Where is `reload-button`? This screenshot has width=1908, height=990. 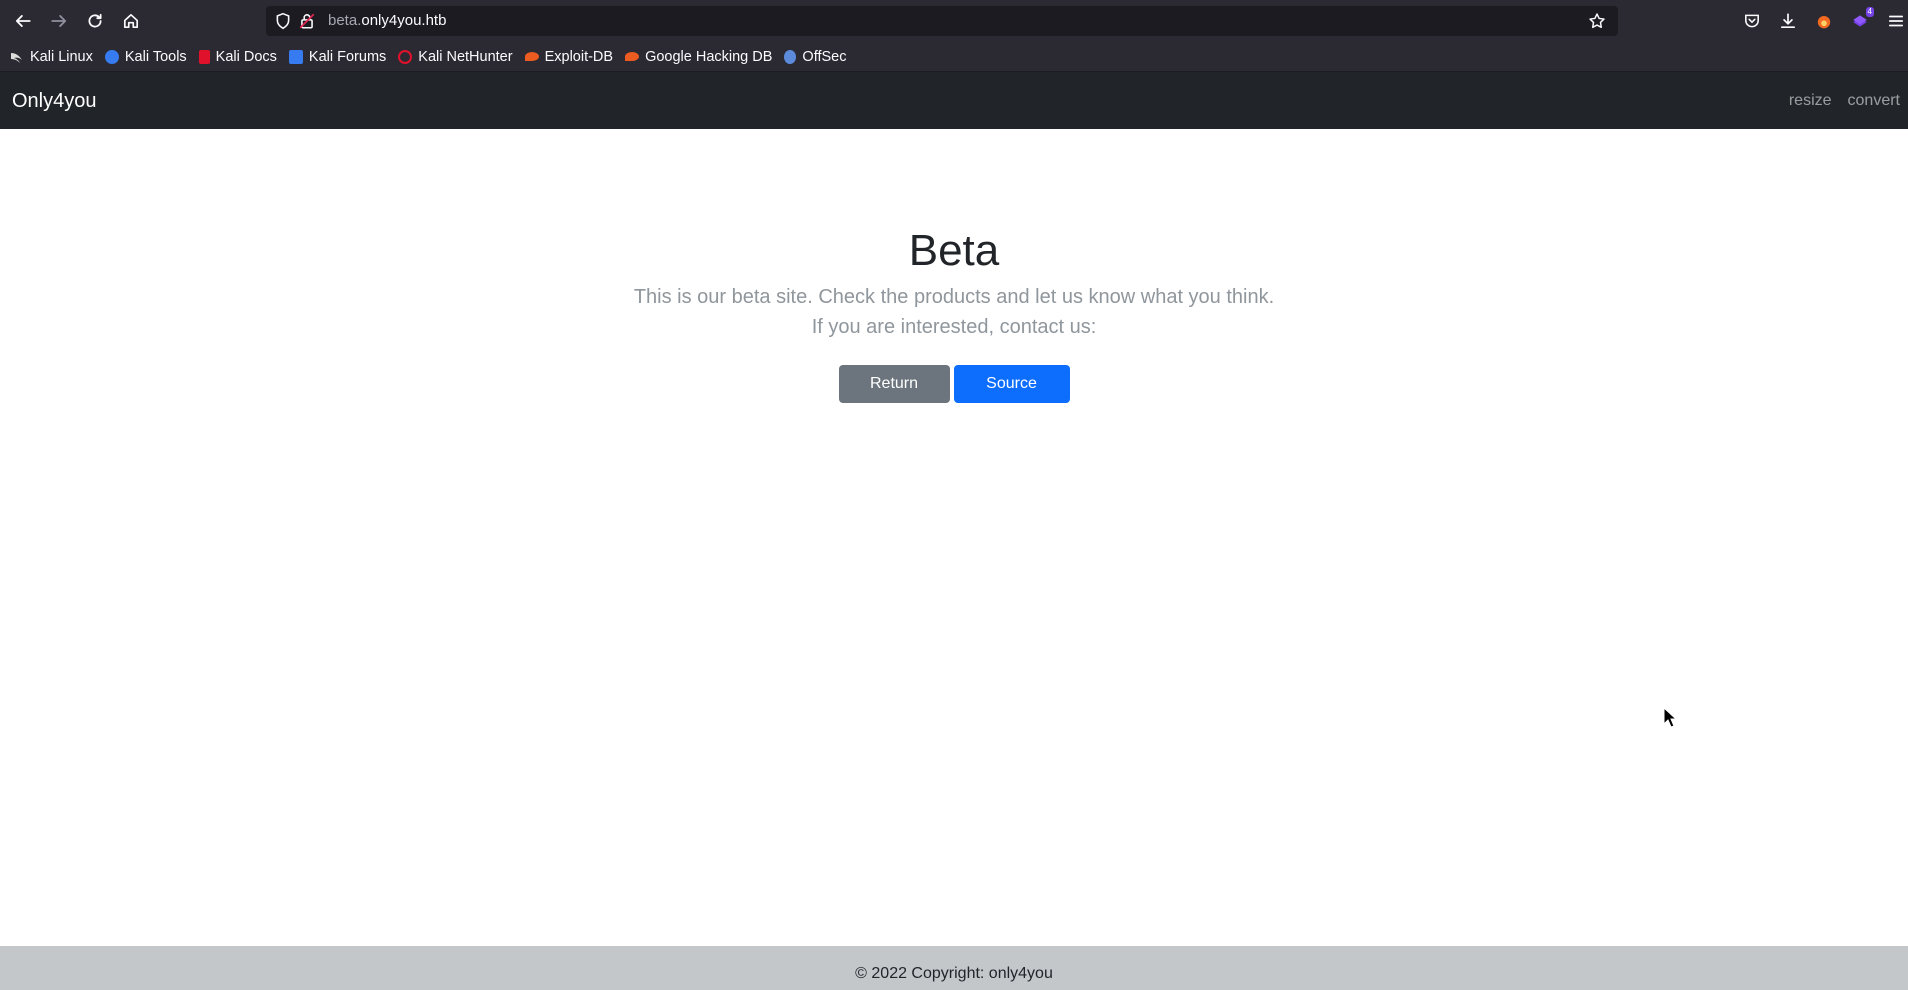 reload-button is located at coordinates (95, 21).